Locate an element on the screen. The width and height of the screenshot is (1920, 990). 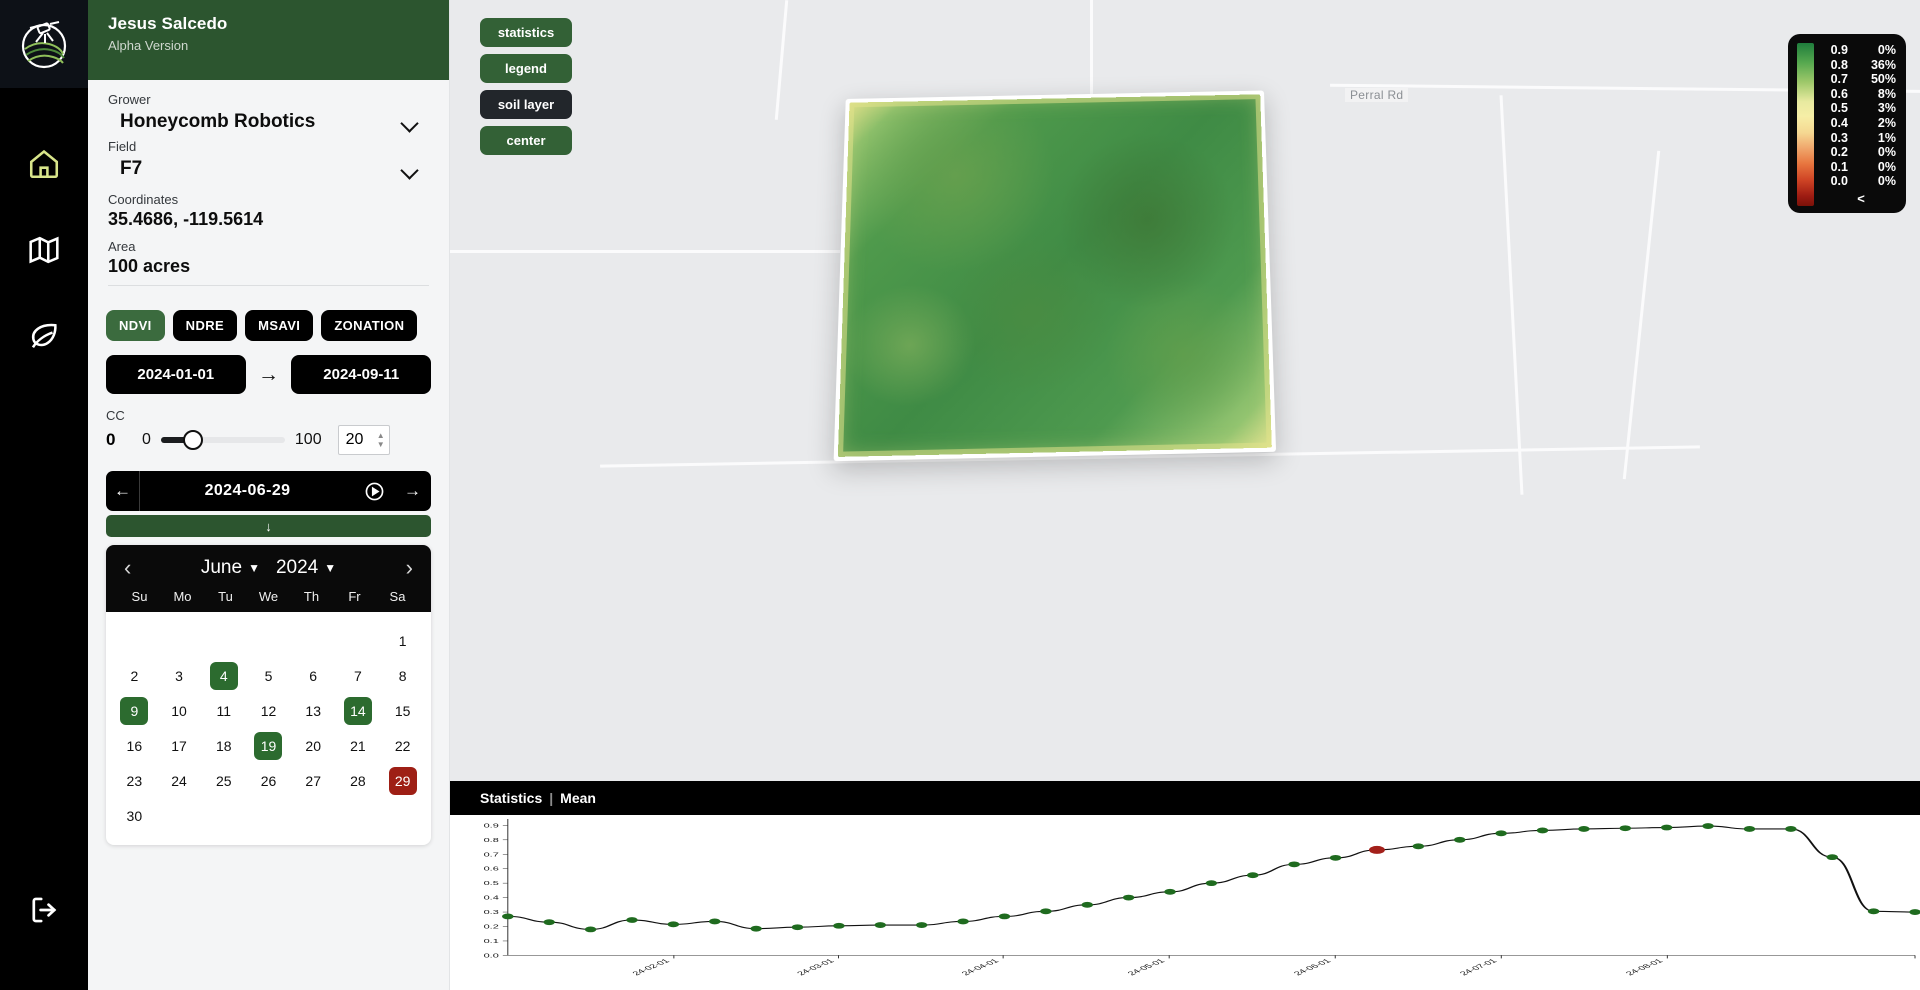
calendar-day-10: 10 is located at coordinates (179, 711).